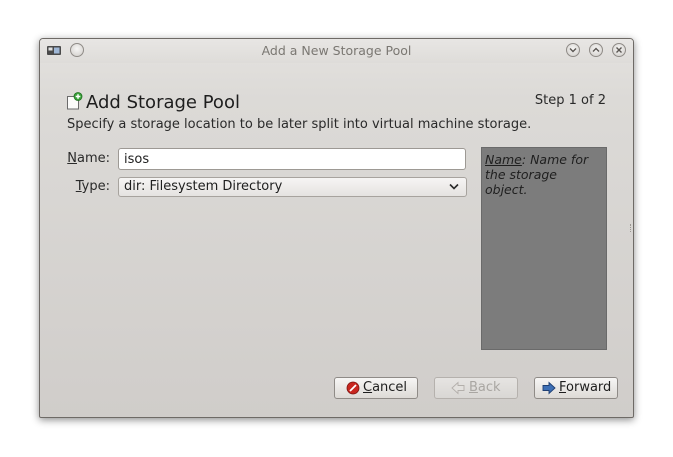 The height and width of the screenshot is (457, 673). I want to click on add-document-icon, so click(75, 101).